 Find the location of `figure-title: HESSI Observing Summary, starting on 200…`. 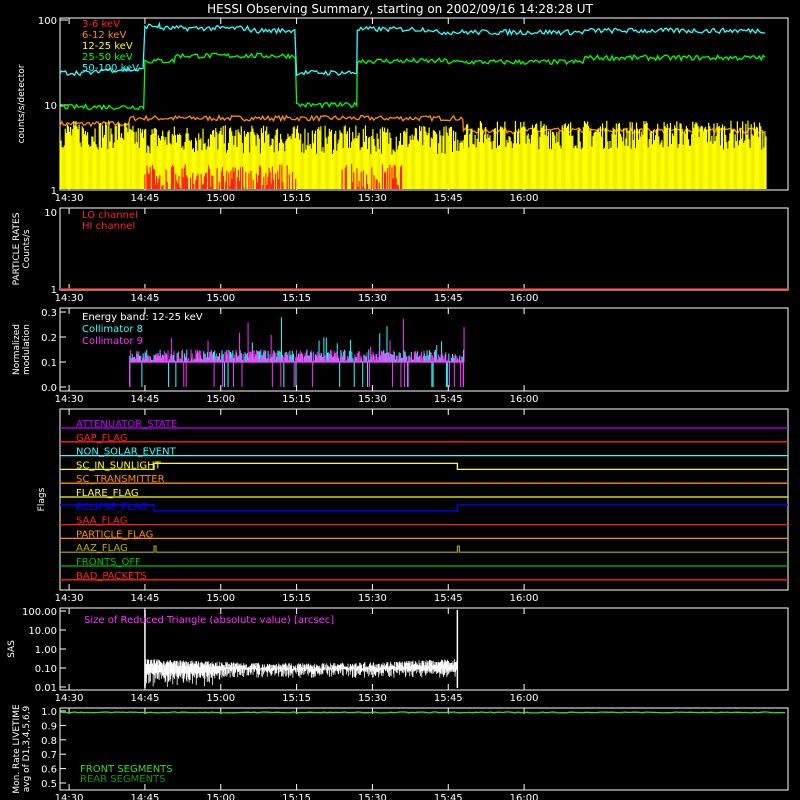

figure-title: HESSI Observing Summary, starting on 200… is located at coordinates (400, 9).